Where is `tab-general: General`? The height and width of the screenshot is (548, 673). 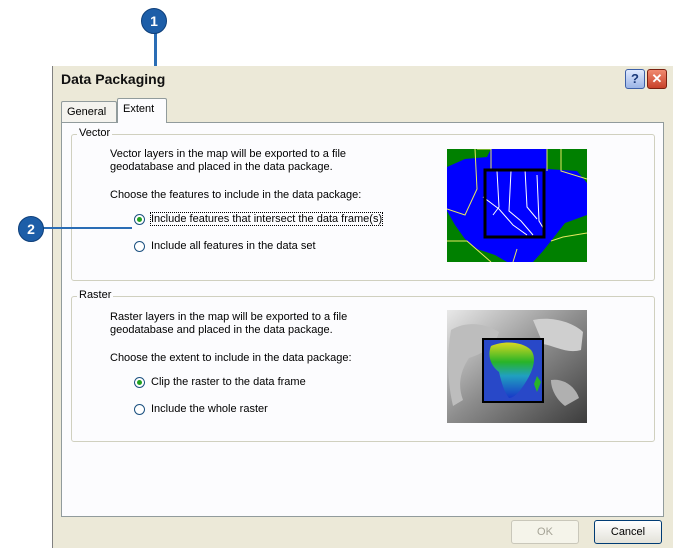
tab-general: General is located at coordinates (89, 111).